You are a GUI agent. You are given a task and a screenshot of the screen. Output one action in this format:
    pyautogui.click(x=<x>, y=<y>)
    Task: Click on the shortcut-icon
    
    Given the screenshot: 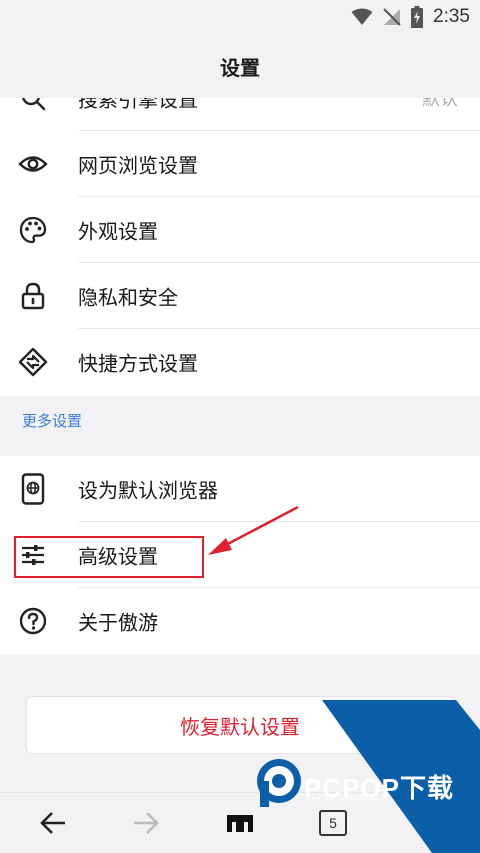 What is the action you would take?
    pyautogui.click(x=33, y=362)
    